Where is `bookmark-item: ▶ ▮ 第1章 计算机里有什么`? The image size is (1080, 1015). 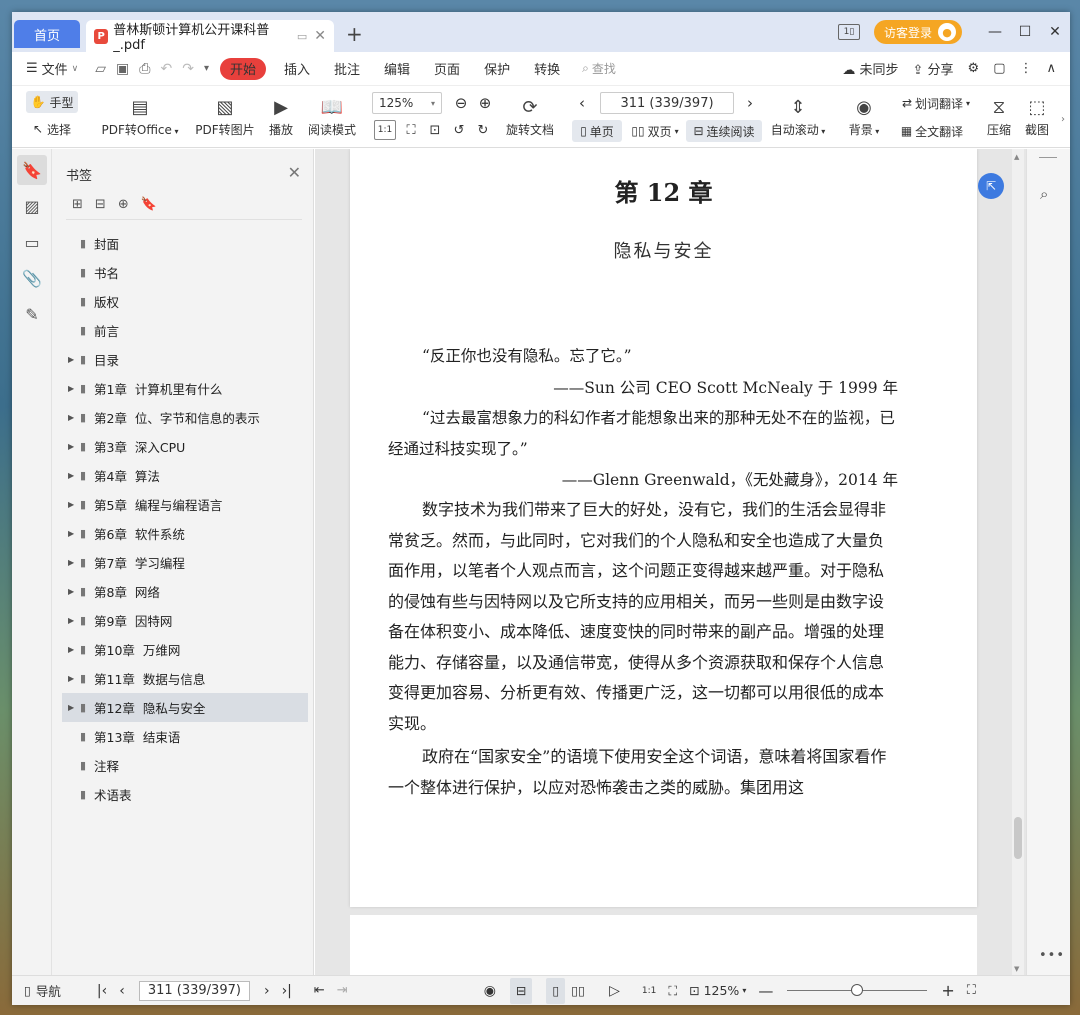 bookmark-item: ▶ ▮ 第1章 计算机里有什么 is located at coordinates (185, 388).